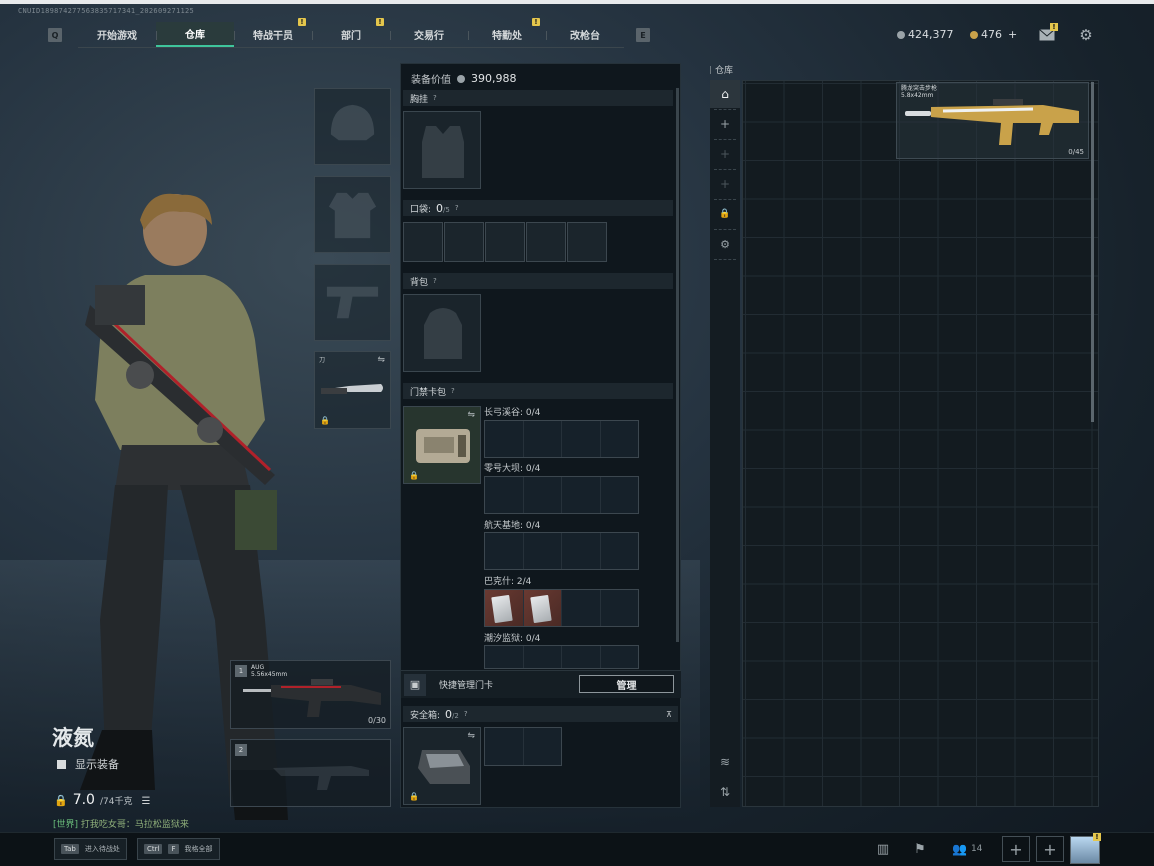 The height and width of the screenshot is (866, 1154). What do you see at coordinates (352, 126) in the screenshot?
I see `helmet-slot` at bounding box center [352, 126].